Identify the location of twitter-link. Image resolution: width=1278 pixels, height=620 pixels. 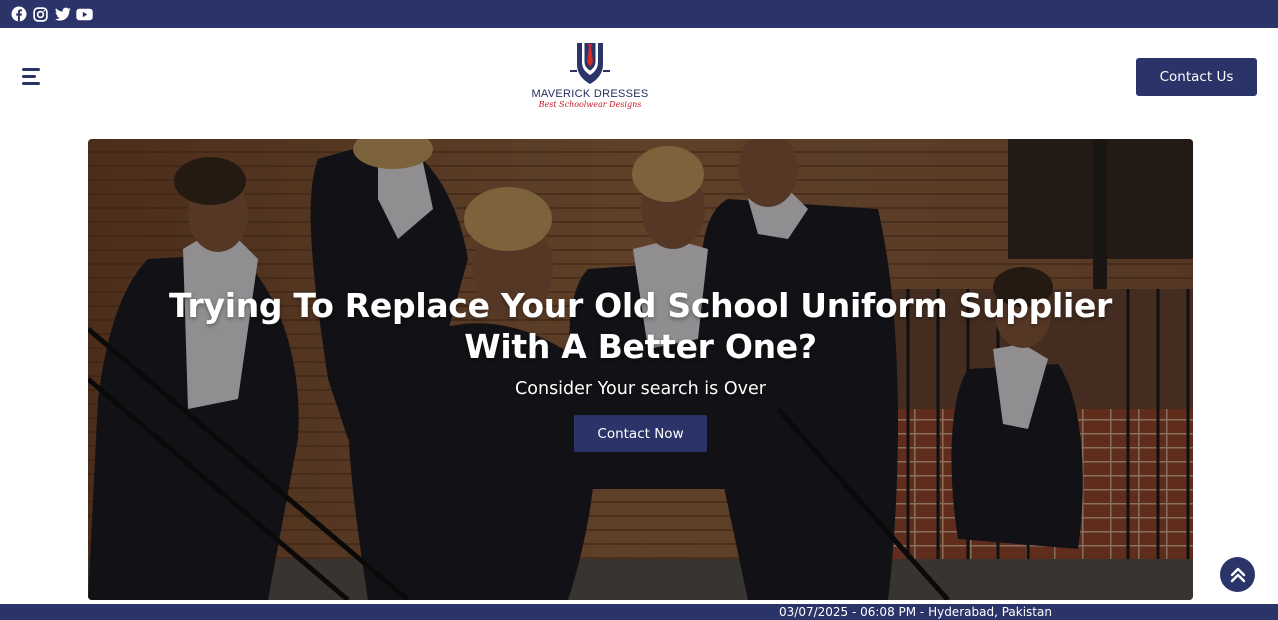
(62, 14).